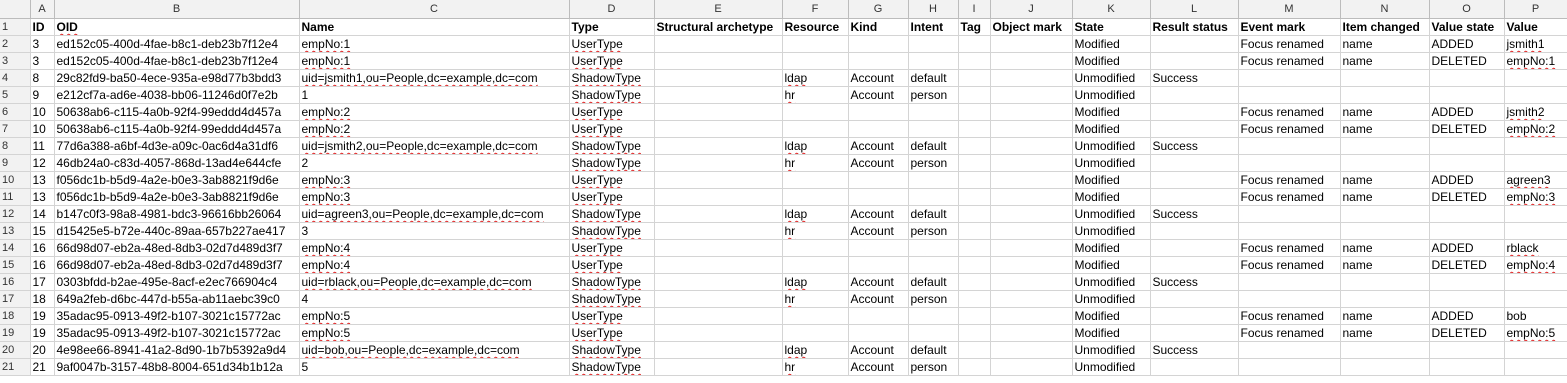 The height and width of the screenshot is (383, 1567). What do you see at coordinates (1535, 27) in the screenshot?
I see `header-cell: Value` at bounding box center [1535, 27].